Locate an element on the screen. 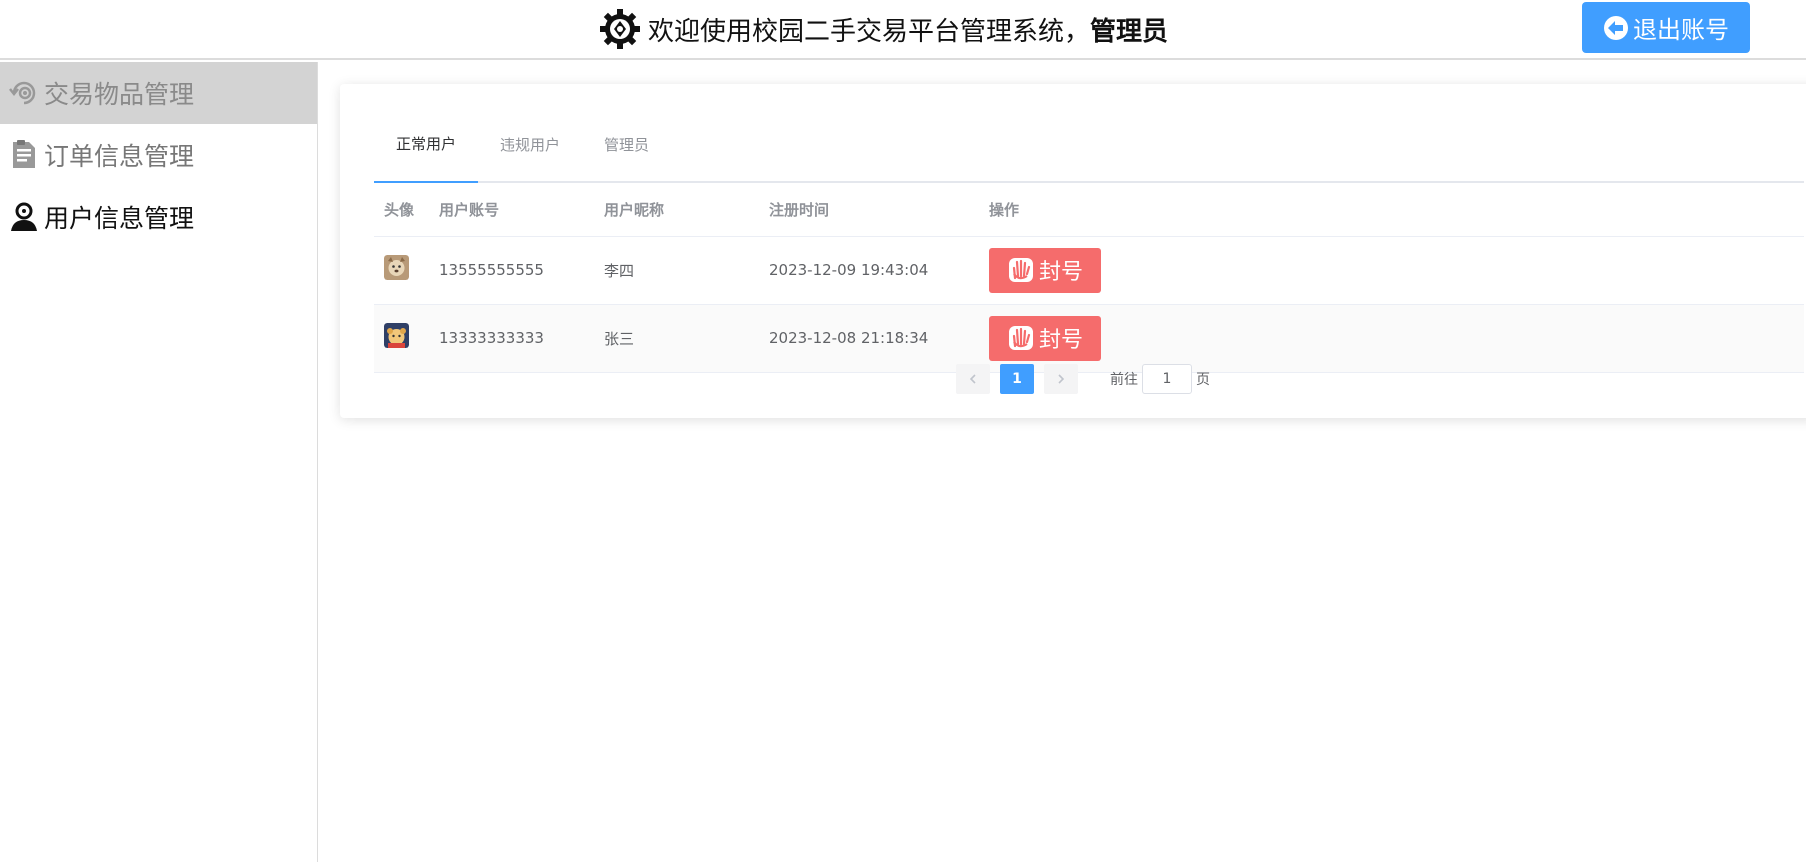 The width and height of the screenshot is (1806, 862). nickname-cell: 李四 is located at coordinates (676, 270).